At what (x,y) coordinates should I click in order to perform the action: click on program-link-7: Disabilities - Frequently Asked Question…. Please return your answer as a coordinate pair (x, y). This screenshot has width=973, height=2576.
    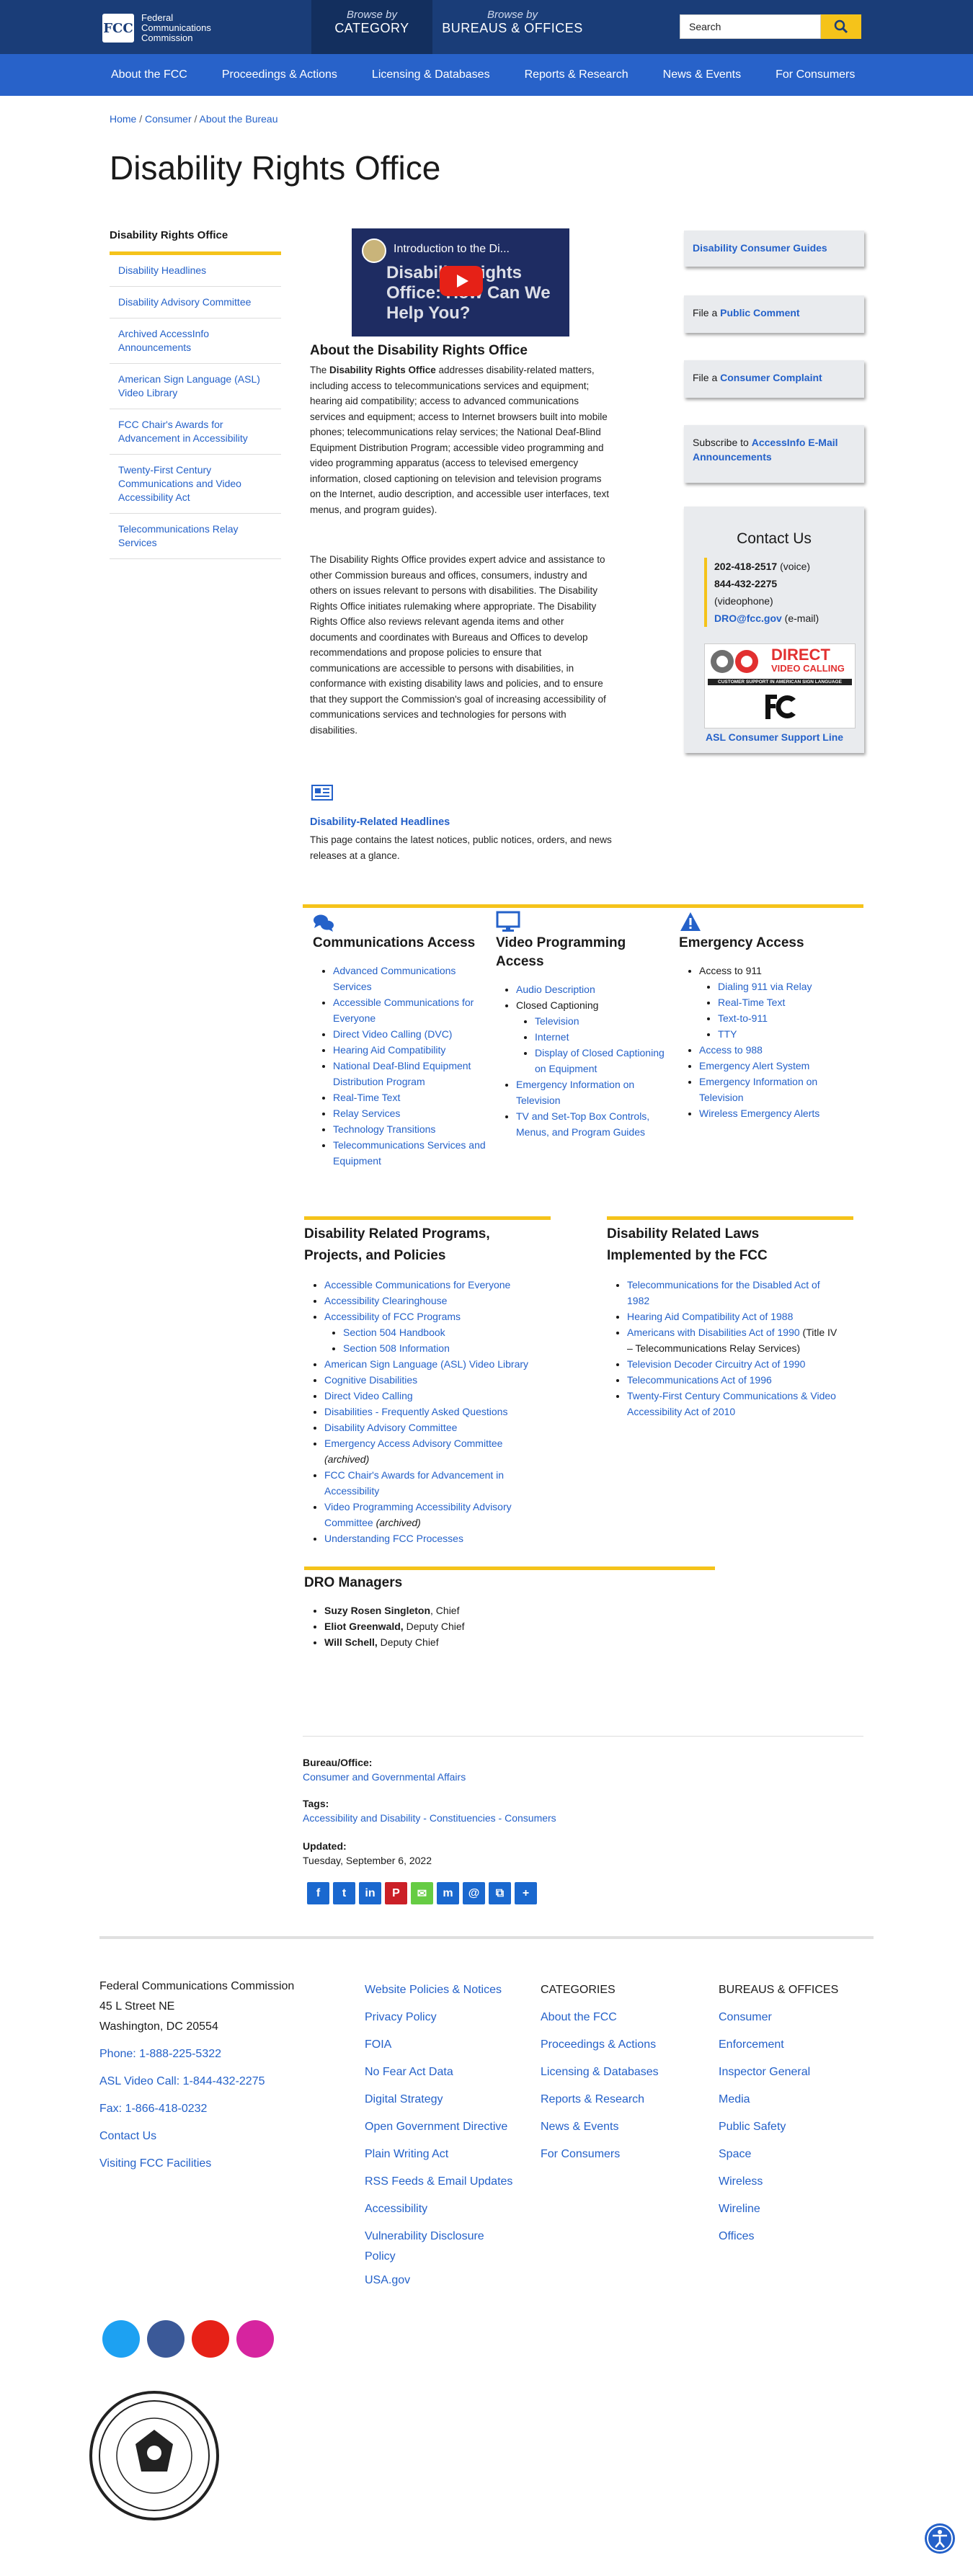
    Looking at the image, I should click on (415, 1411).